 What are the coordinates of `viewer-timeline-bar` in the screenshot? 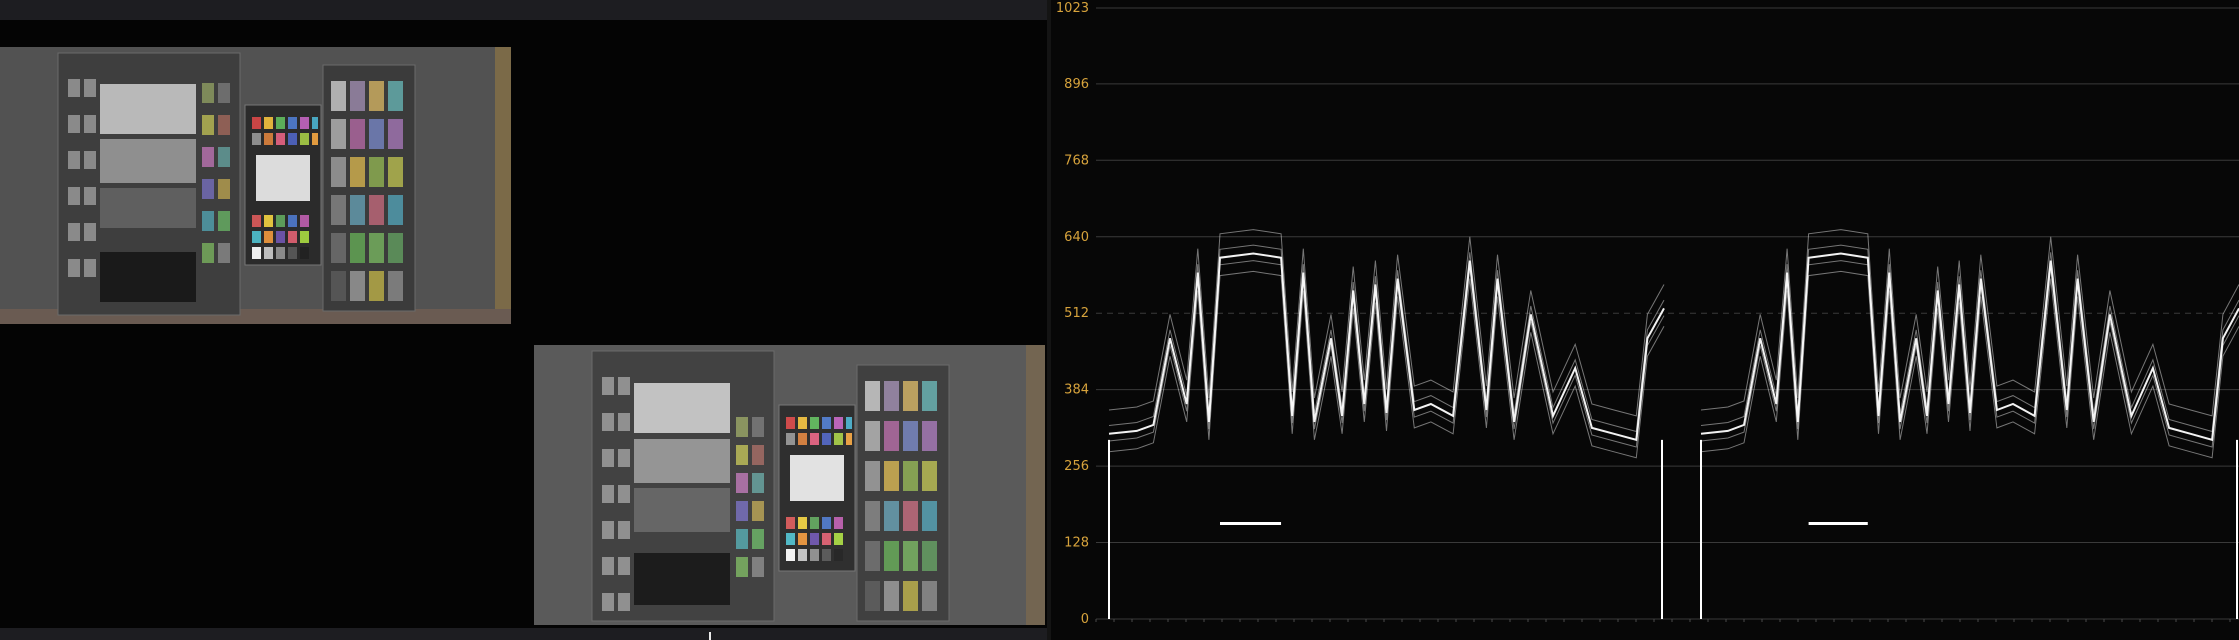 It's located at (523, 634).